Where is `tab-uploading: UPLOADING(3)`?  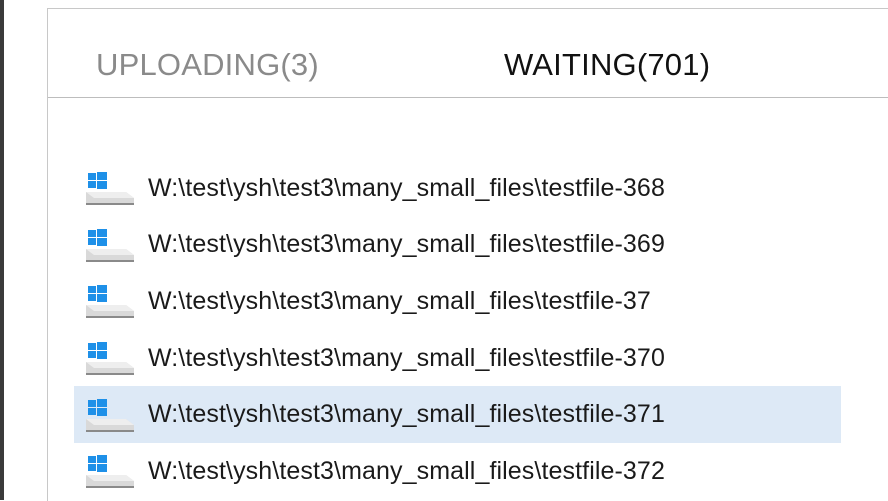 tab-uploading: UPLOADING(3) is located at coordinates (207, 65).